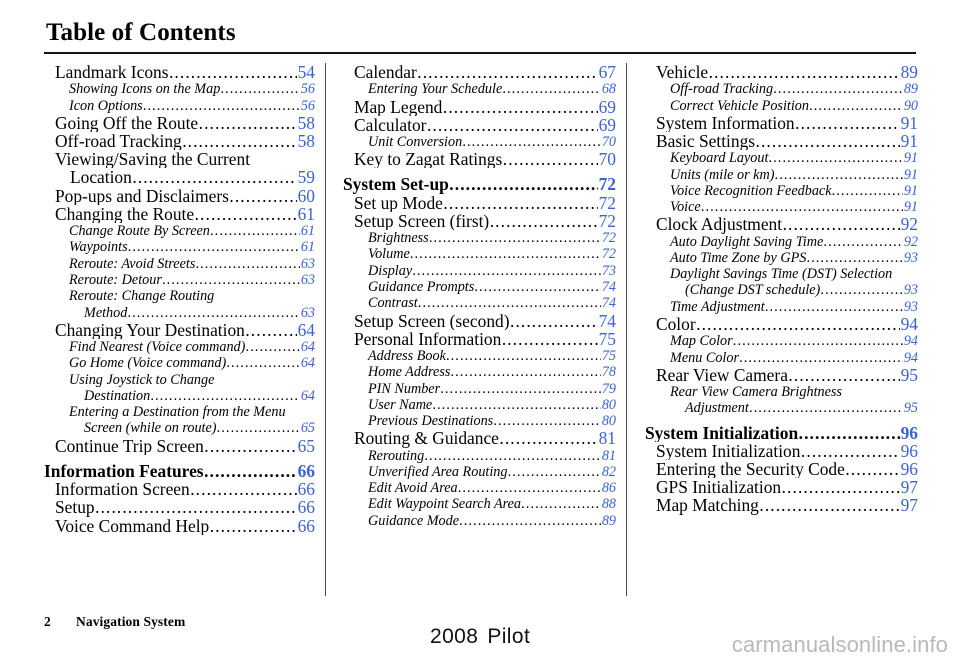  What do you see at coordinates (307, 106) in the screenshot?
I see `toc-page-number: 56` at bounding box center [307, 106].